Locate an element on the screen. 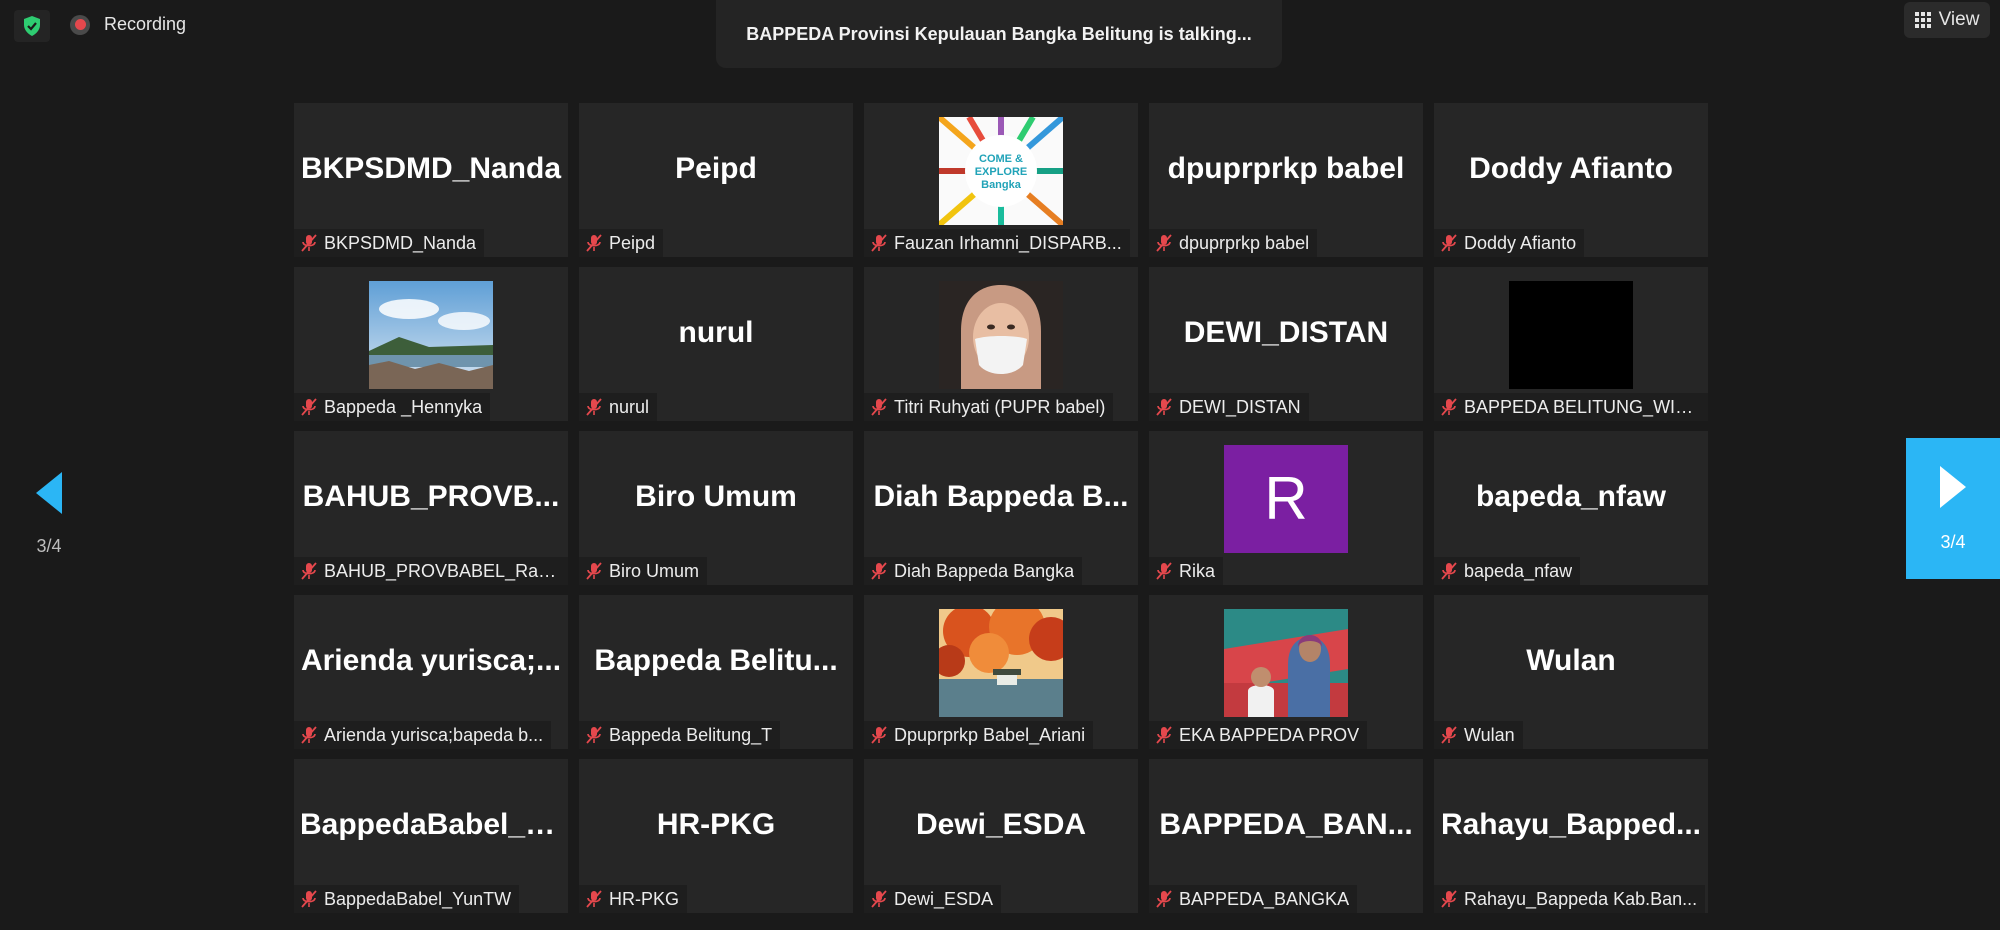 This screenshot has width=2000, height=930. participant-tile: Dewi_ESDA Dewi_ESDA is located at coordinates (1001, 836).